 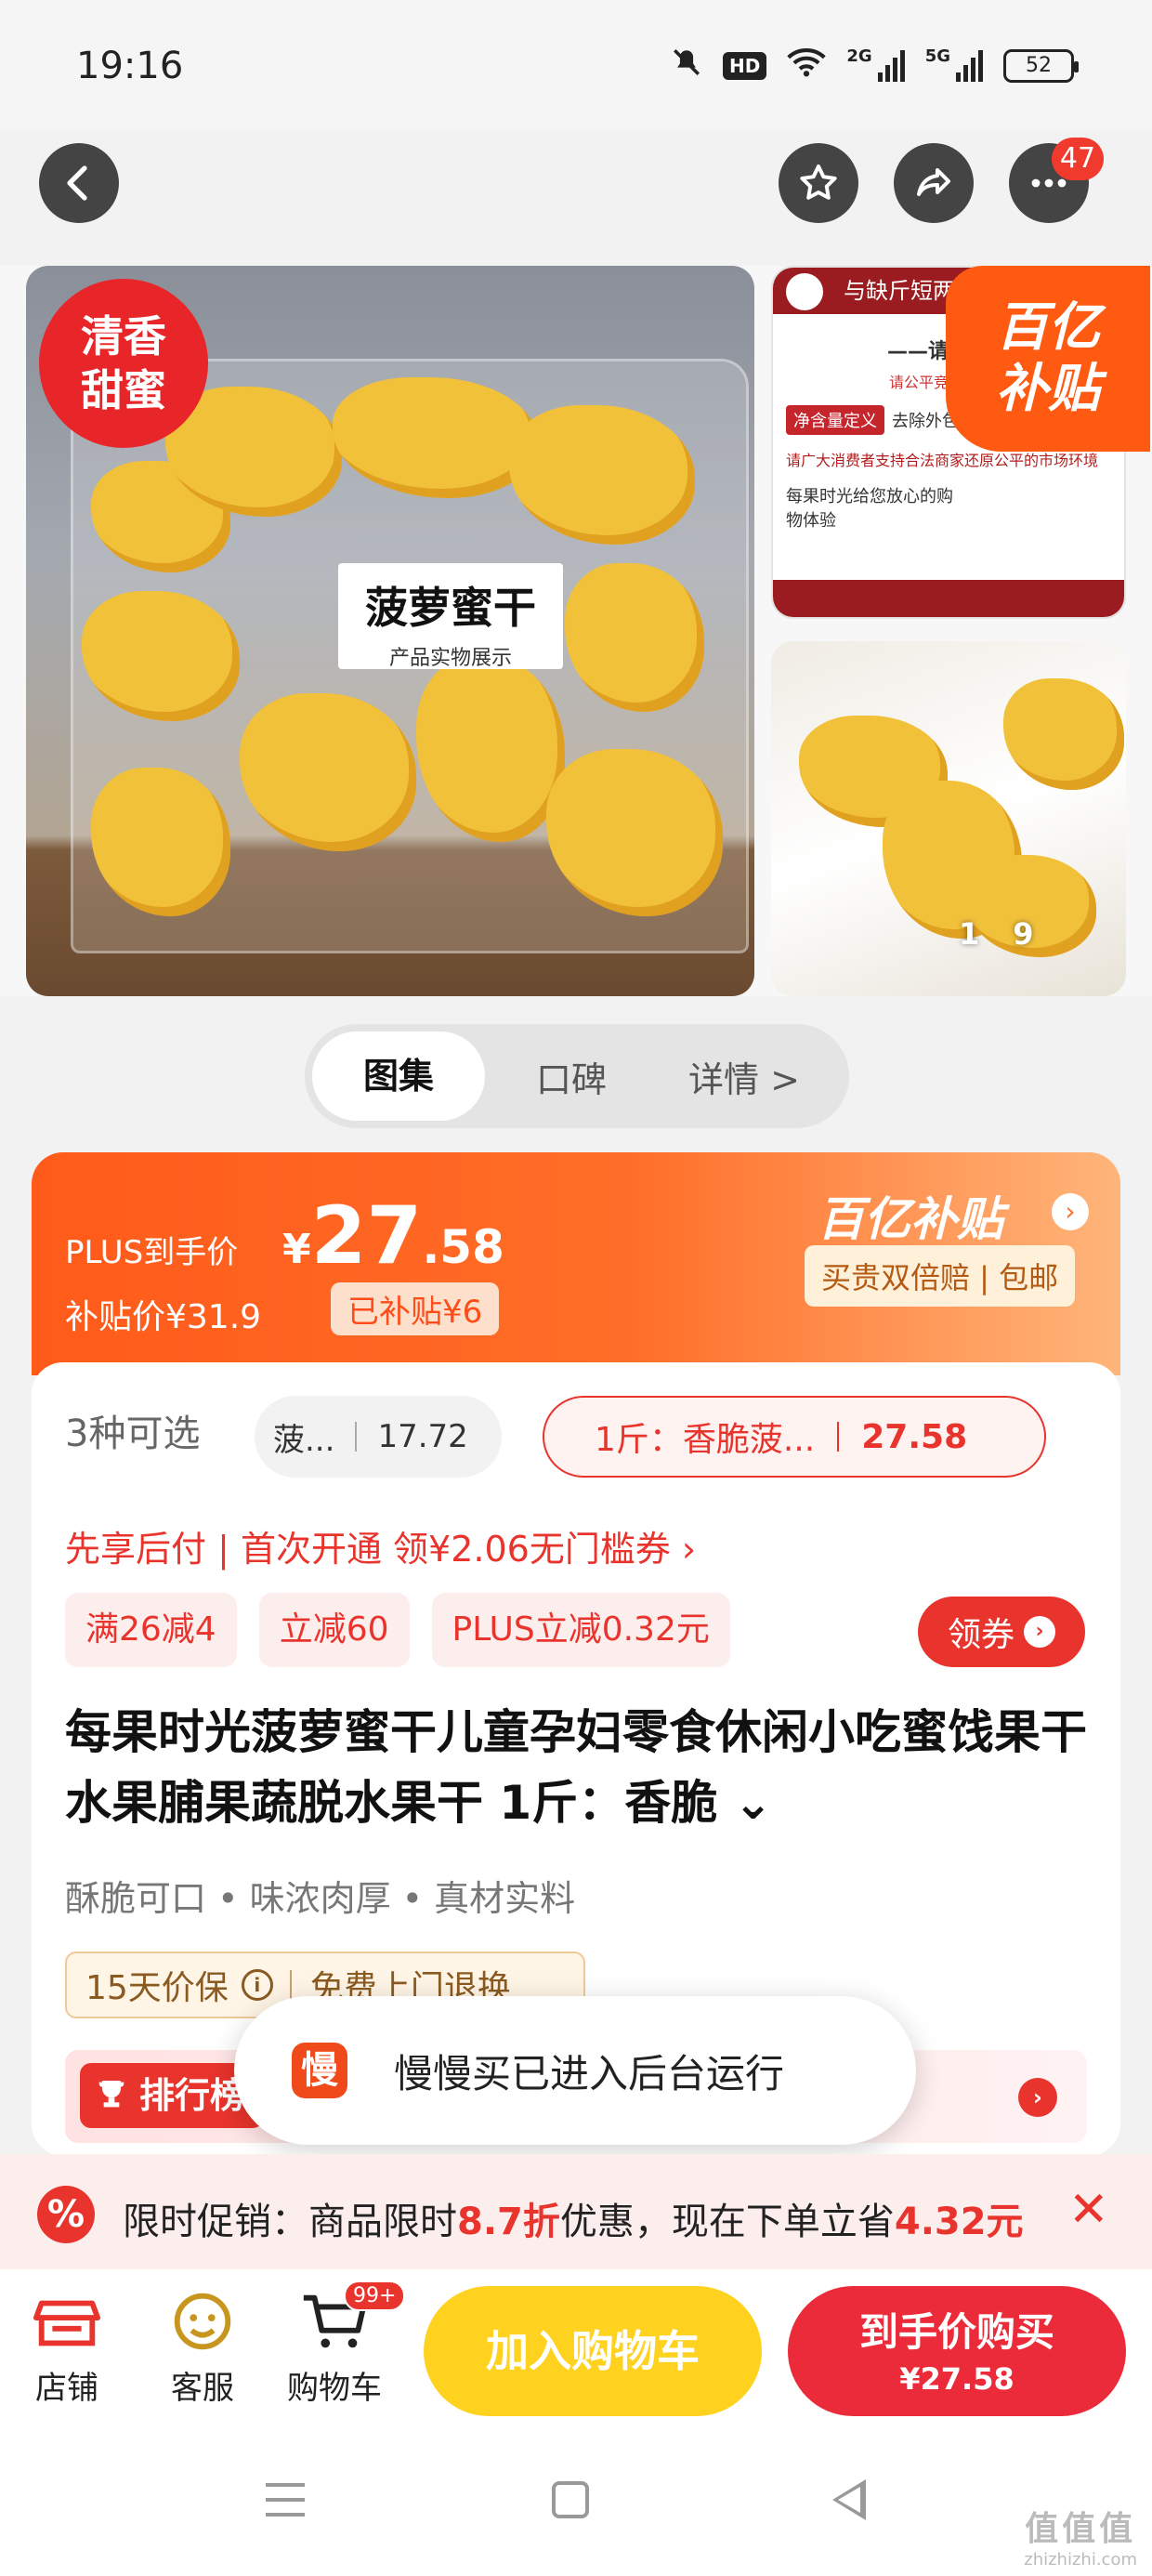 What do you see at coordinates (380, 1545) in the screenshot?
I see `pay-later-promo: 先享后付 | 首次开通 领¥2.06无门槛券 ›` at bounding box center [380, 1545].